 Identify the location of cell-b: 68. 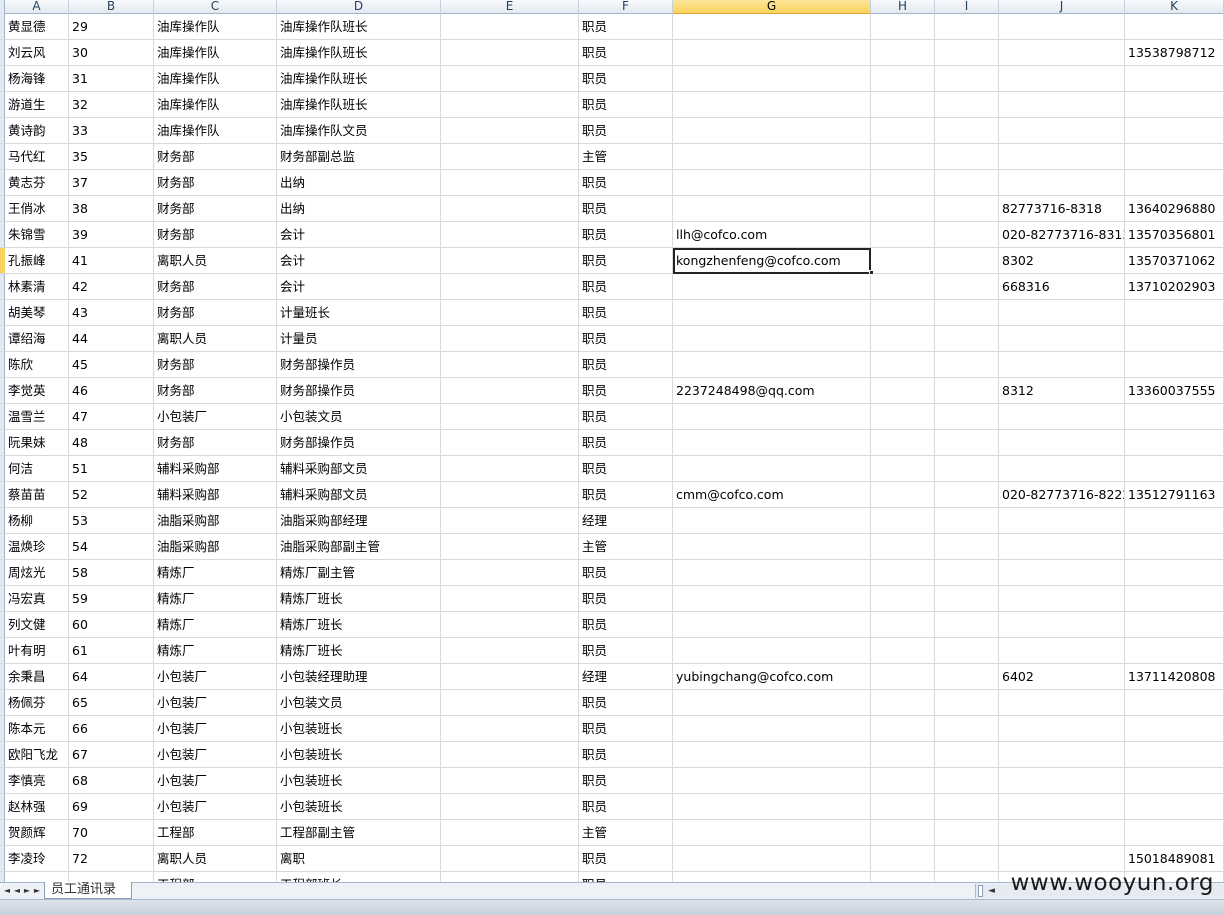
(111, 781).